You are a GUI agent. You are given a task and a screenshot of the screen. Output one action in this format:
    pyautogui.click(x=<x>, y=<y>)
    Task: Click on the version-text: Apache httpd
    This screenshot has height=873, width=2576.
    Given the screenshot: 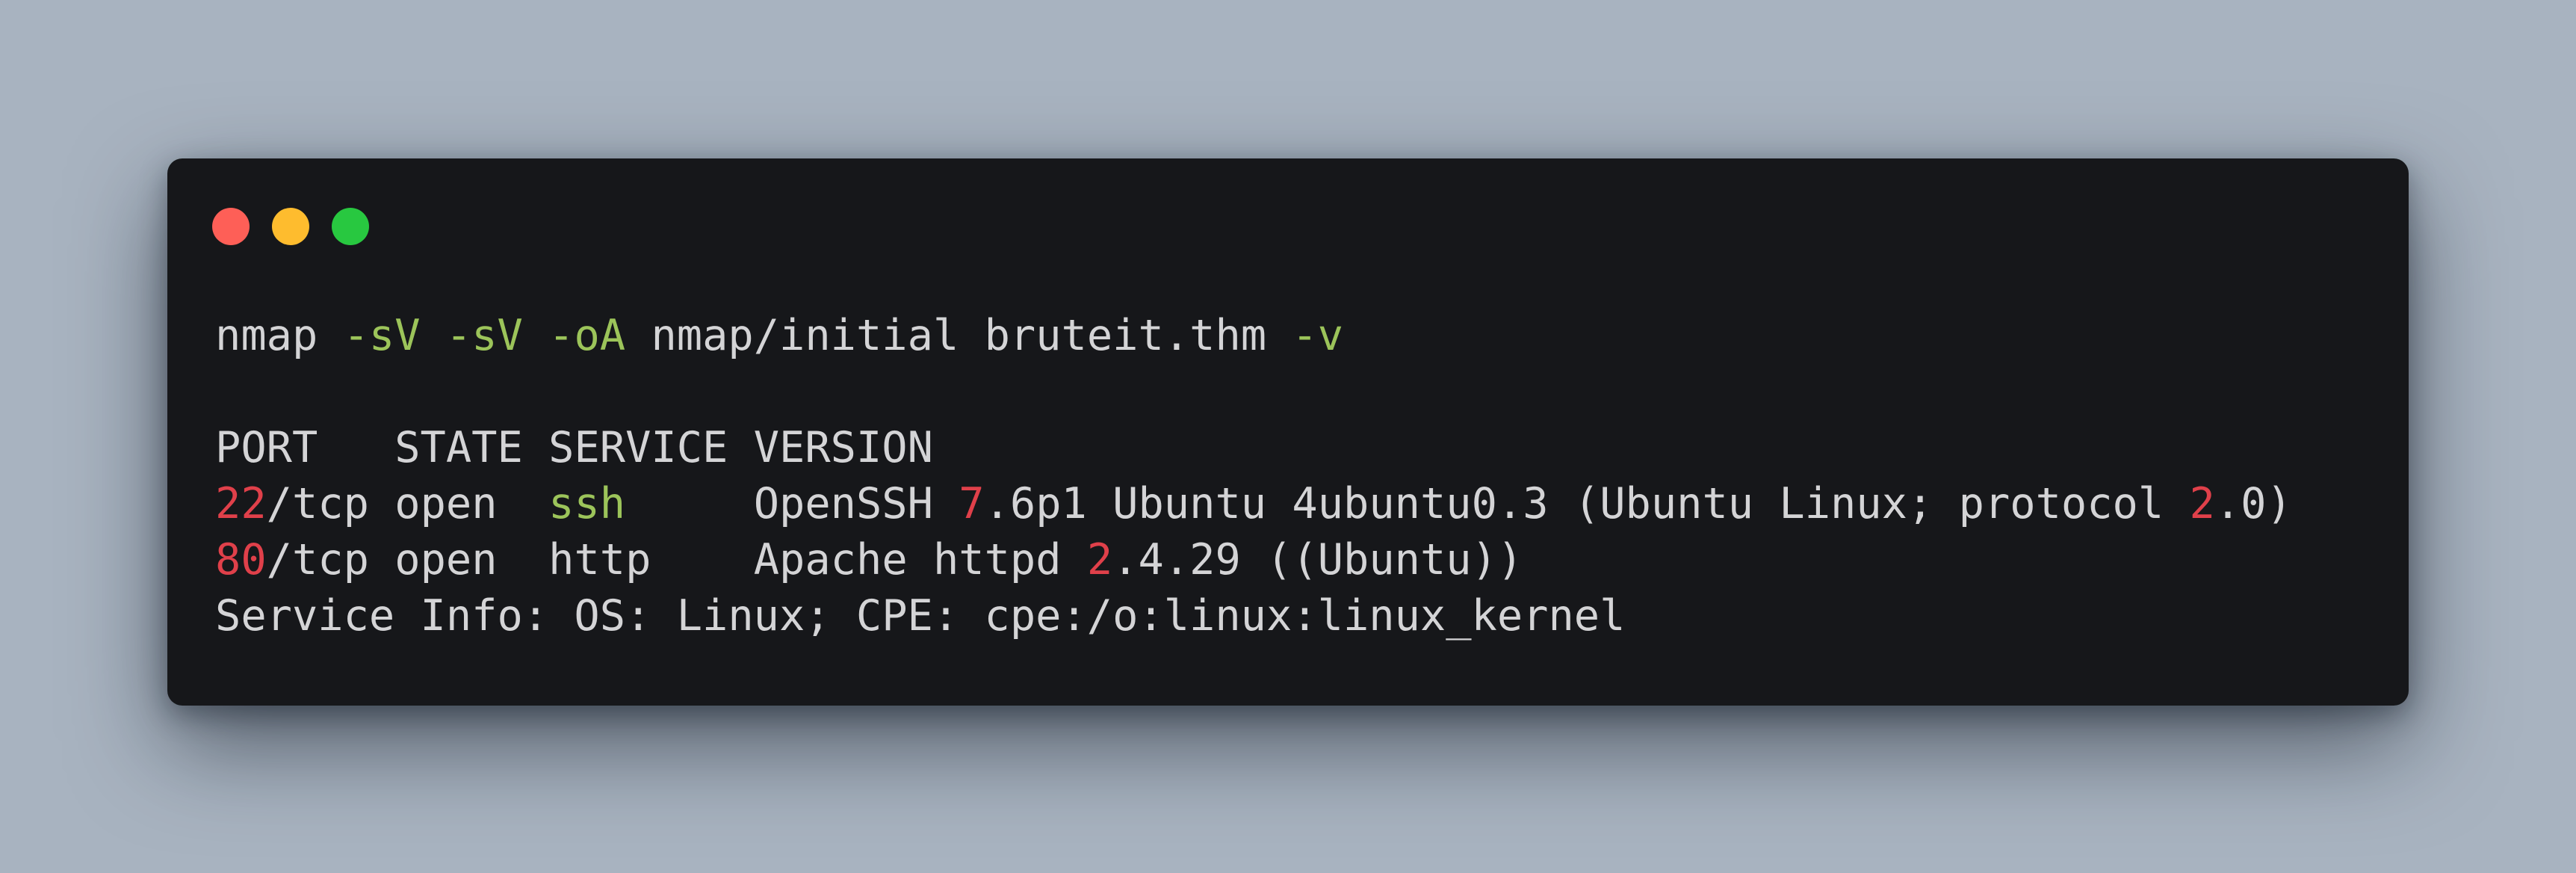 What is the action you would take?
    pyautogui.click(x=920, y=559)
    